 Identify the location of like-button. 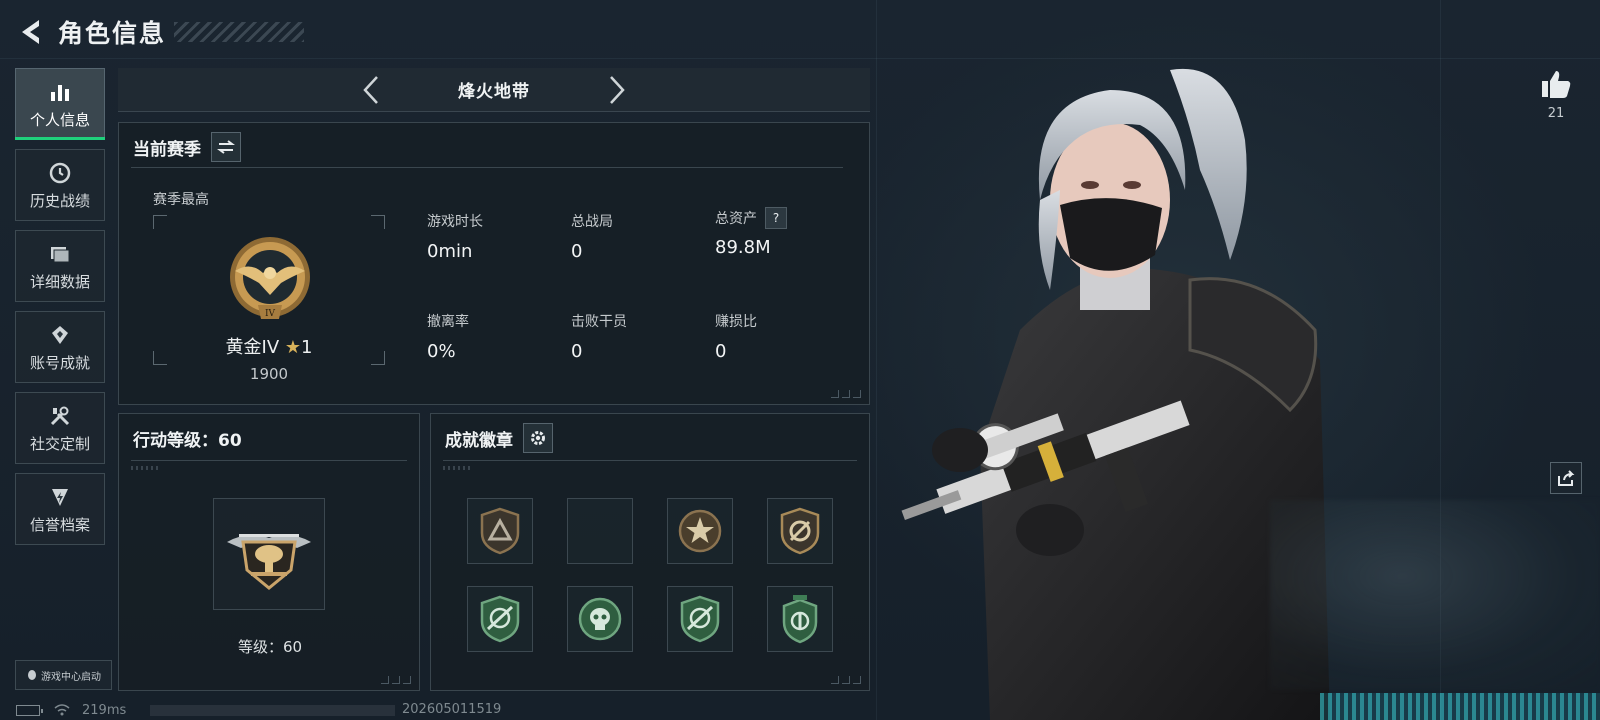
(1556, 84).